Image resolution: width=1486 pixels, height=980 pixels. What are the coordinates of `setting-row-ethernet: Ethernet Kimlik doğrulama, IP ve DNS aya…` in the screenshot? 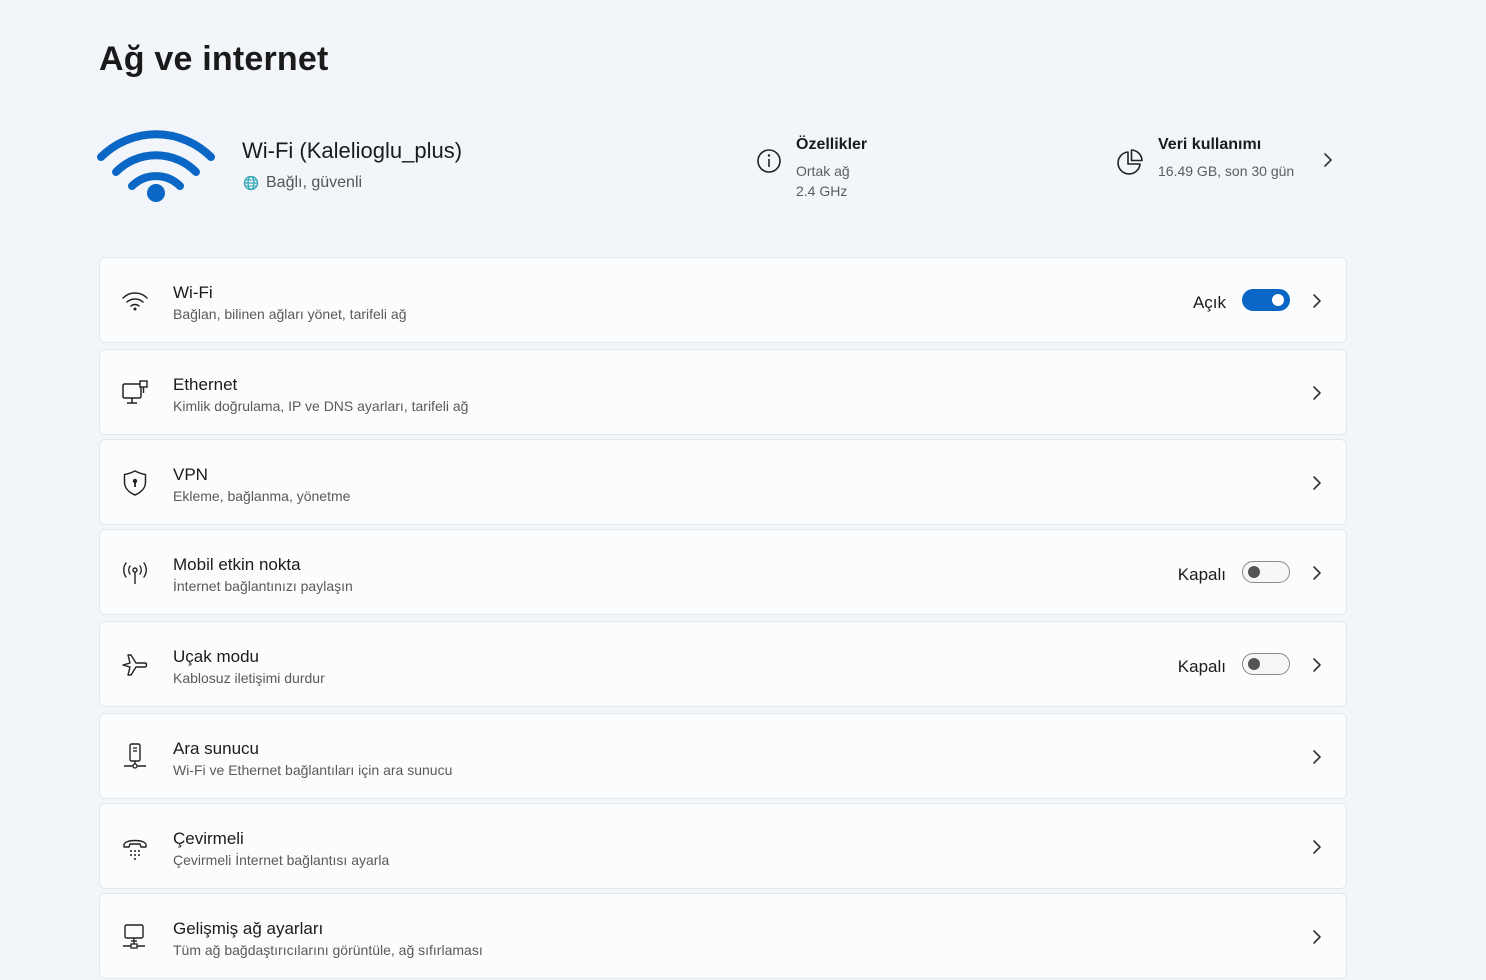 It's located at (723, 392).